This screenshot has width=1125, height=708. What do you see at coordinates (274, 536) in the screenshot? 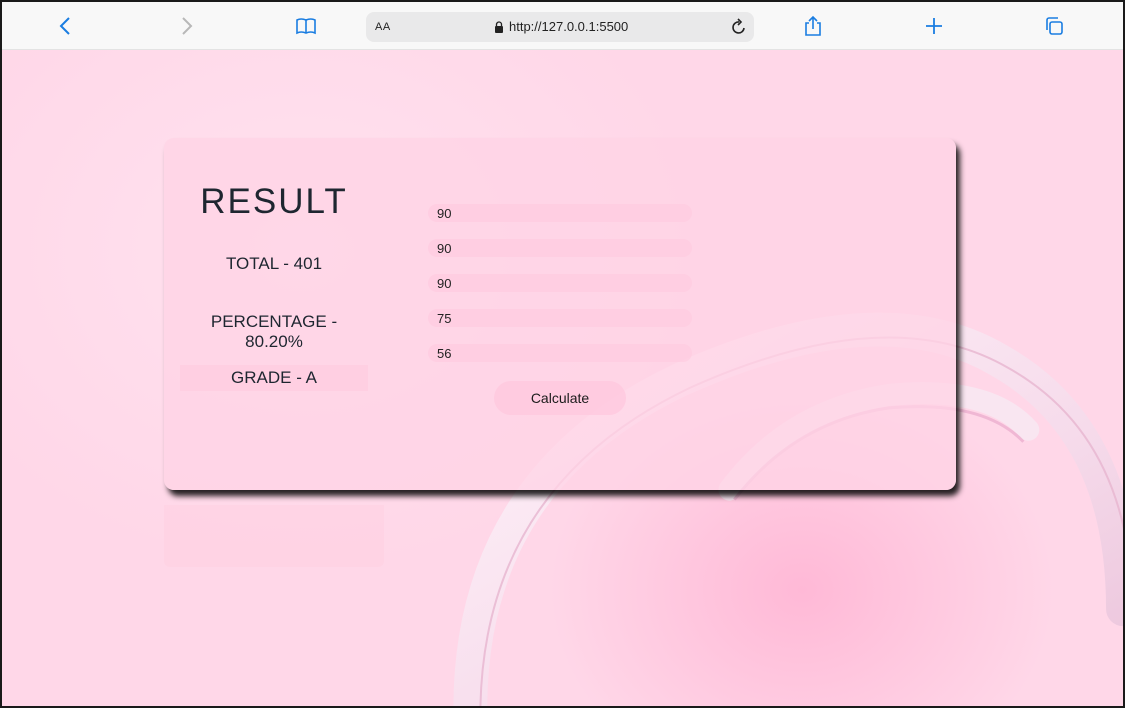
I see `background-panel` at bounding box center [274, 536].